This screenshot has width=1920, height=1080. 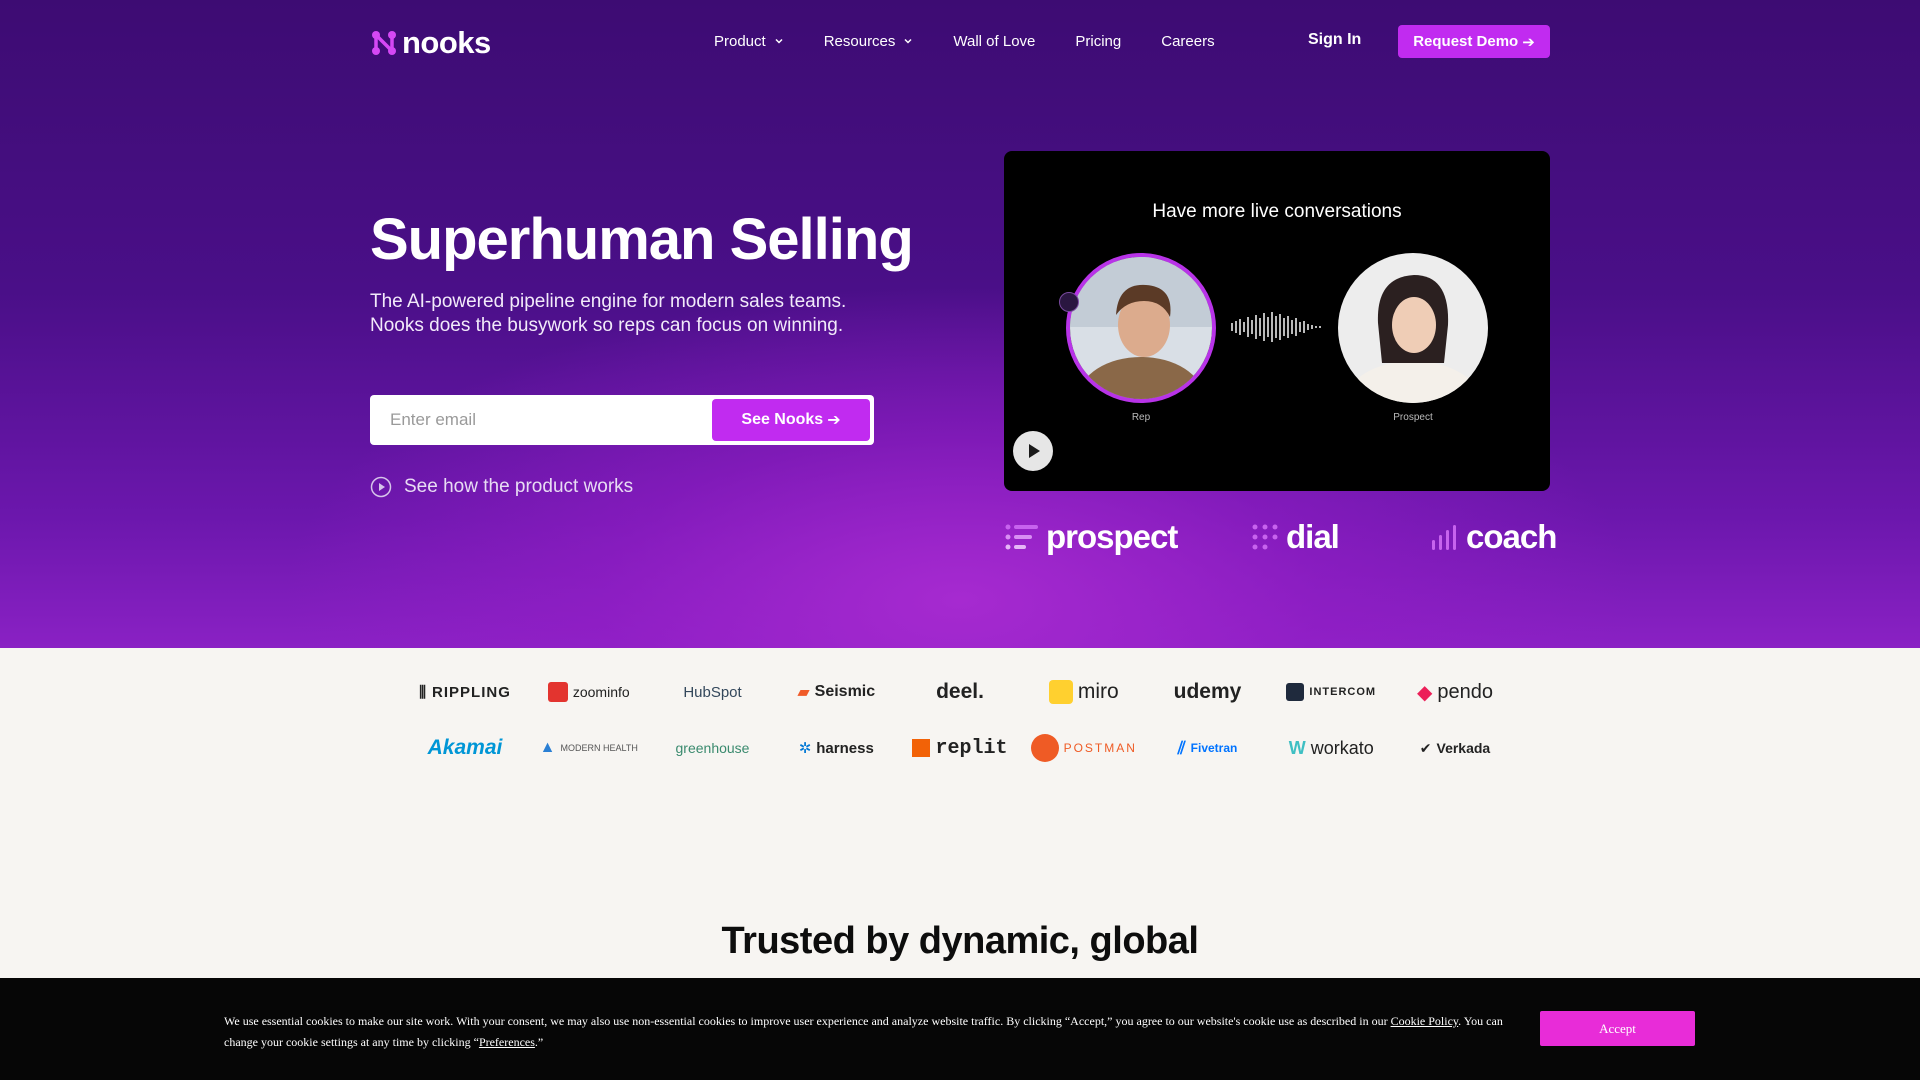 I want to click on prospect-avatar, so click(x=1413, y=328).